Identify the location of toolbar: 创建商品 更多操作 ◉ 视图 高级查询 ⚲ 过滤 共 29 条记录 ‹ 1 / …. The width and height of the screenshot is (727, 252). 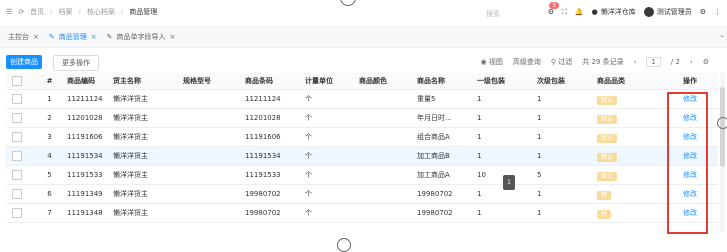
(363, 63).